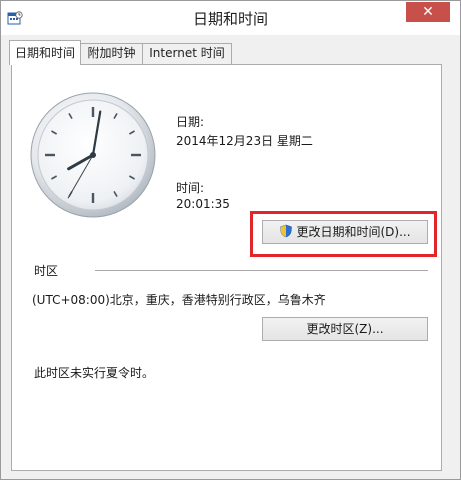 This screenshot has height=480, width=461. What do you see at coordinates (93, 155) in the screenshot?
I see `analog-clock` at bounding box center [93, 155].